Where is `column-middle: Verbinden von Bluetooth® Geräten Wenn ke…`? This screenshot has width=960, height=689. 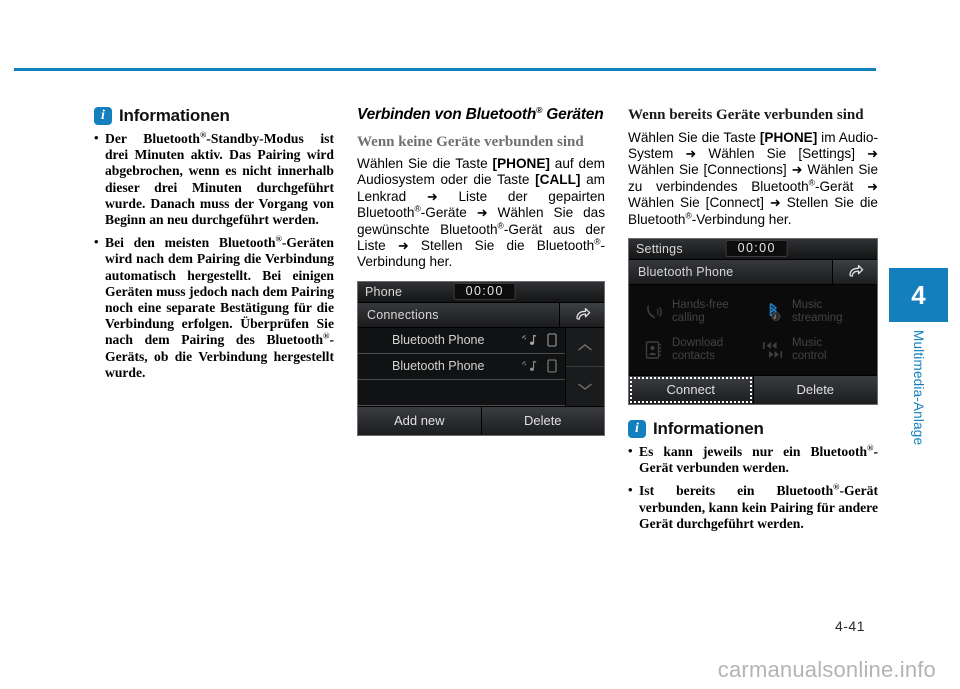
column-middle: Verbinden von Bluetooth® Geräten Wenn ke… is located at coordinates (481, 271).